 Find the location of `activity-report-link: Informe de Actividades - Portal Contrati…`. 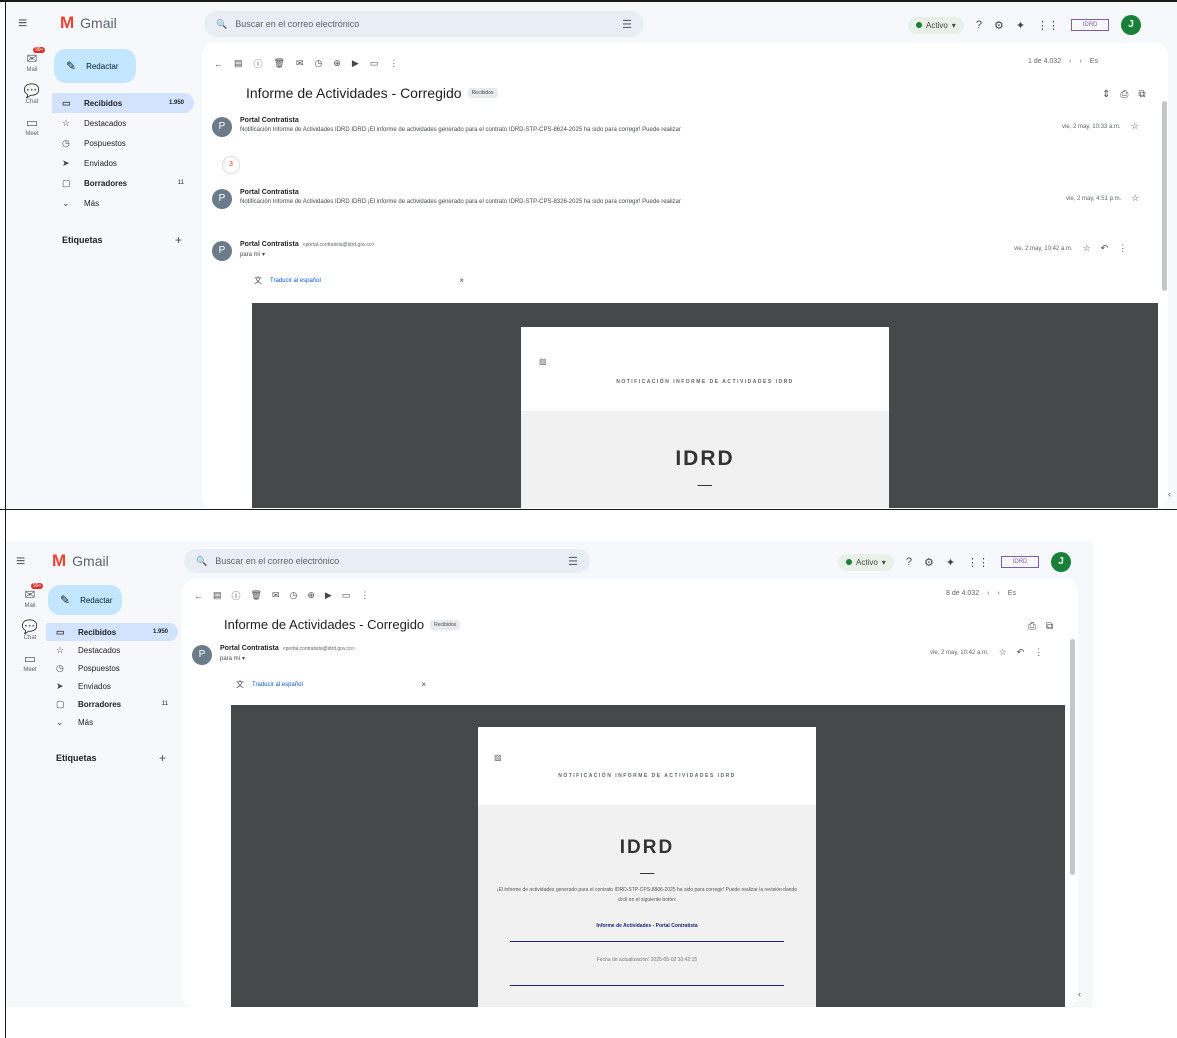

activity-report-link: Informe de Actividades - Portal Contrati… is located at coordinates (647, 926).